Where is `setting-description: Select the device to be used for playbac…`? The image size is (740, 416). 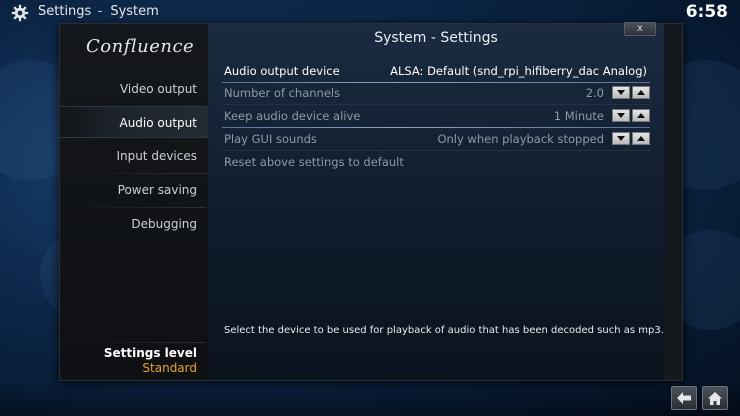 setting-description: Select the device to be used for playbac… is located at coordinates (444, 330).